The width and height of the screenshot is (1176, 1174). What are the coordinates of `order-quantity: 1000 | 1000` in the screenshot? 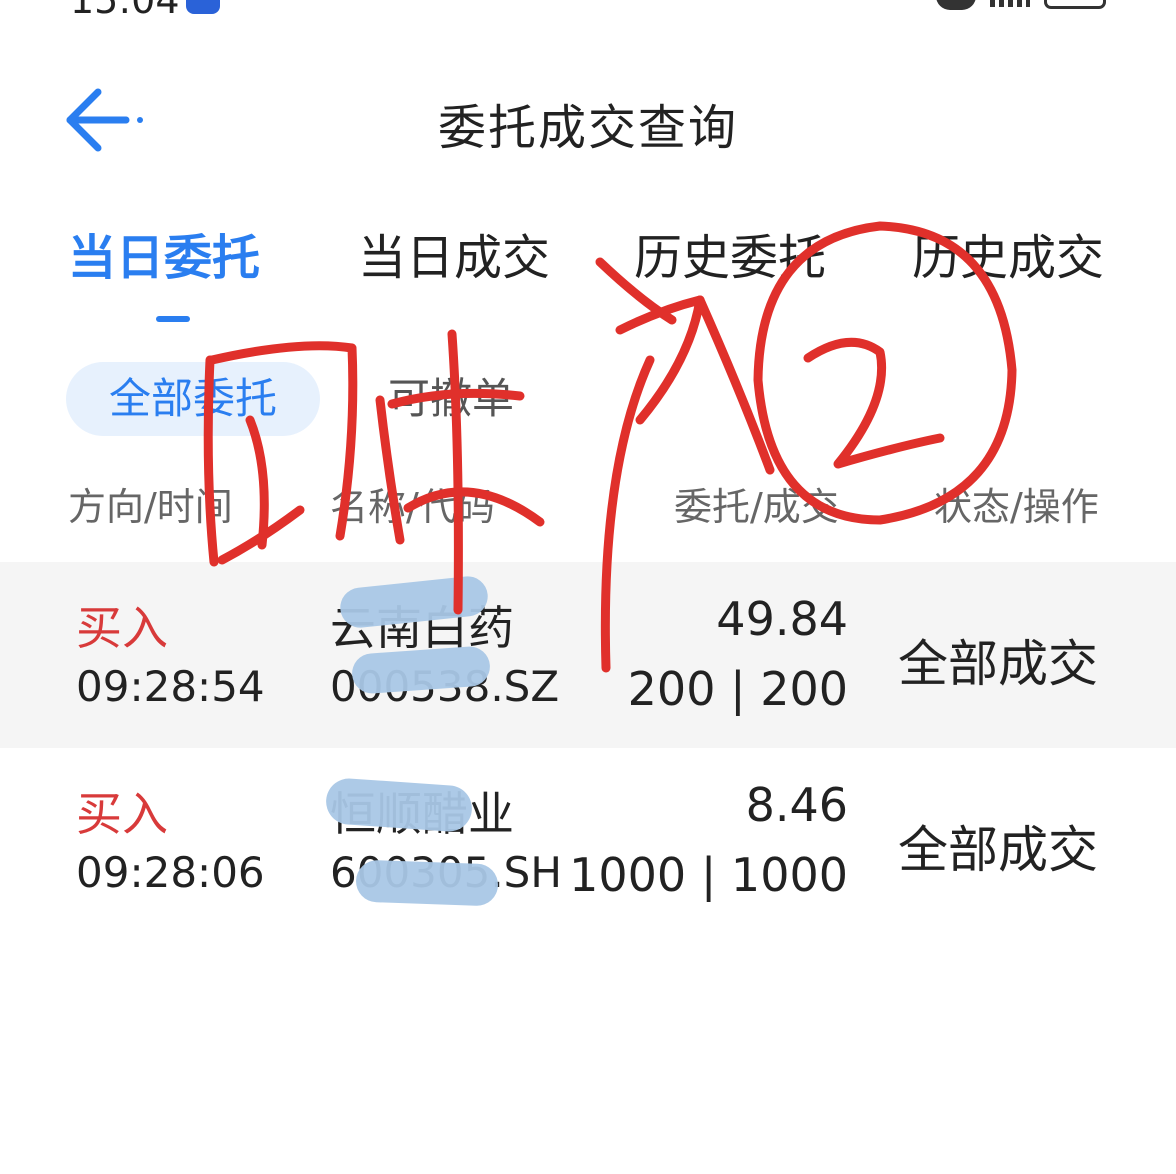 It's located at (708, 875).